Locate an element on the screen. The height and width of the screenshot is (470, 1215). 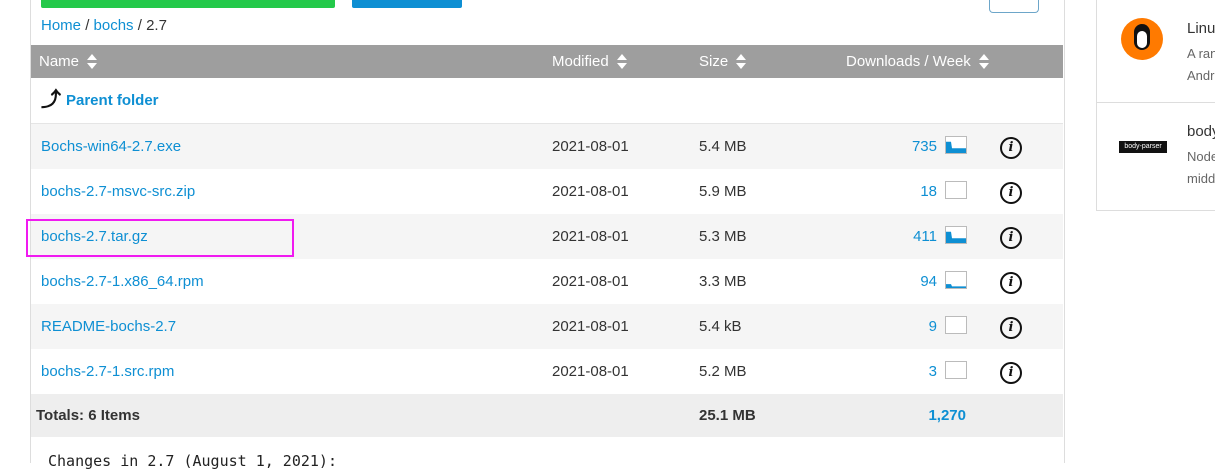
sidebar-item: body-parser body Node midd is located at coordinates (1156, 154).